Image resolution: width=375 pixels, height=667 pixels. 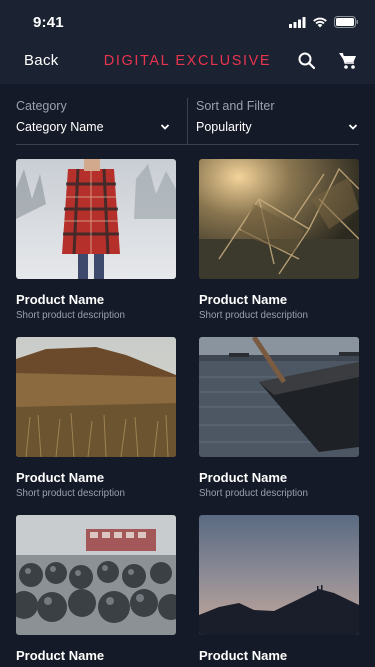 I want to click on status-bar: 9:41, so click(x=187, y=22).